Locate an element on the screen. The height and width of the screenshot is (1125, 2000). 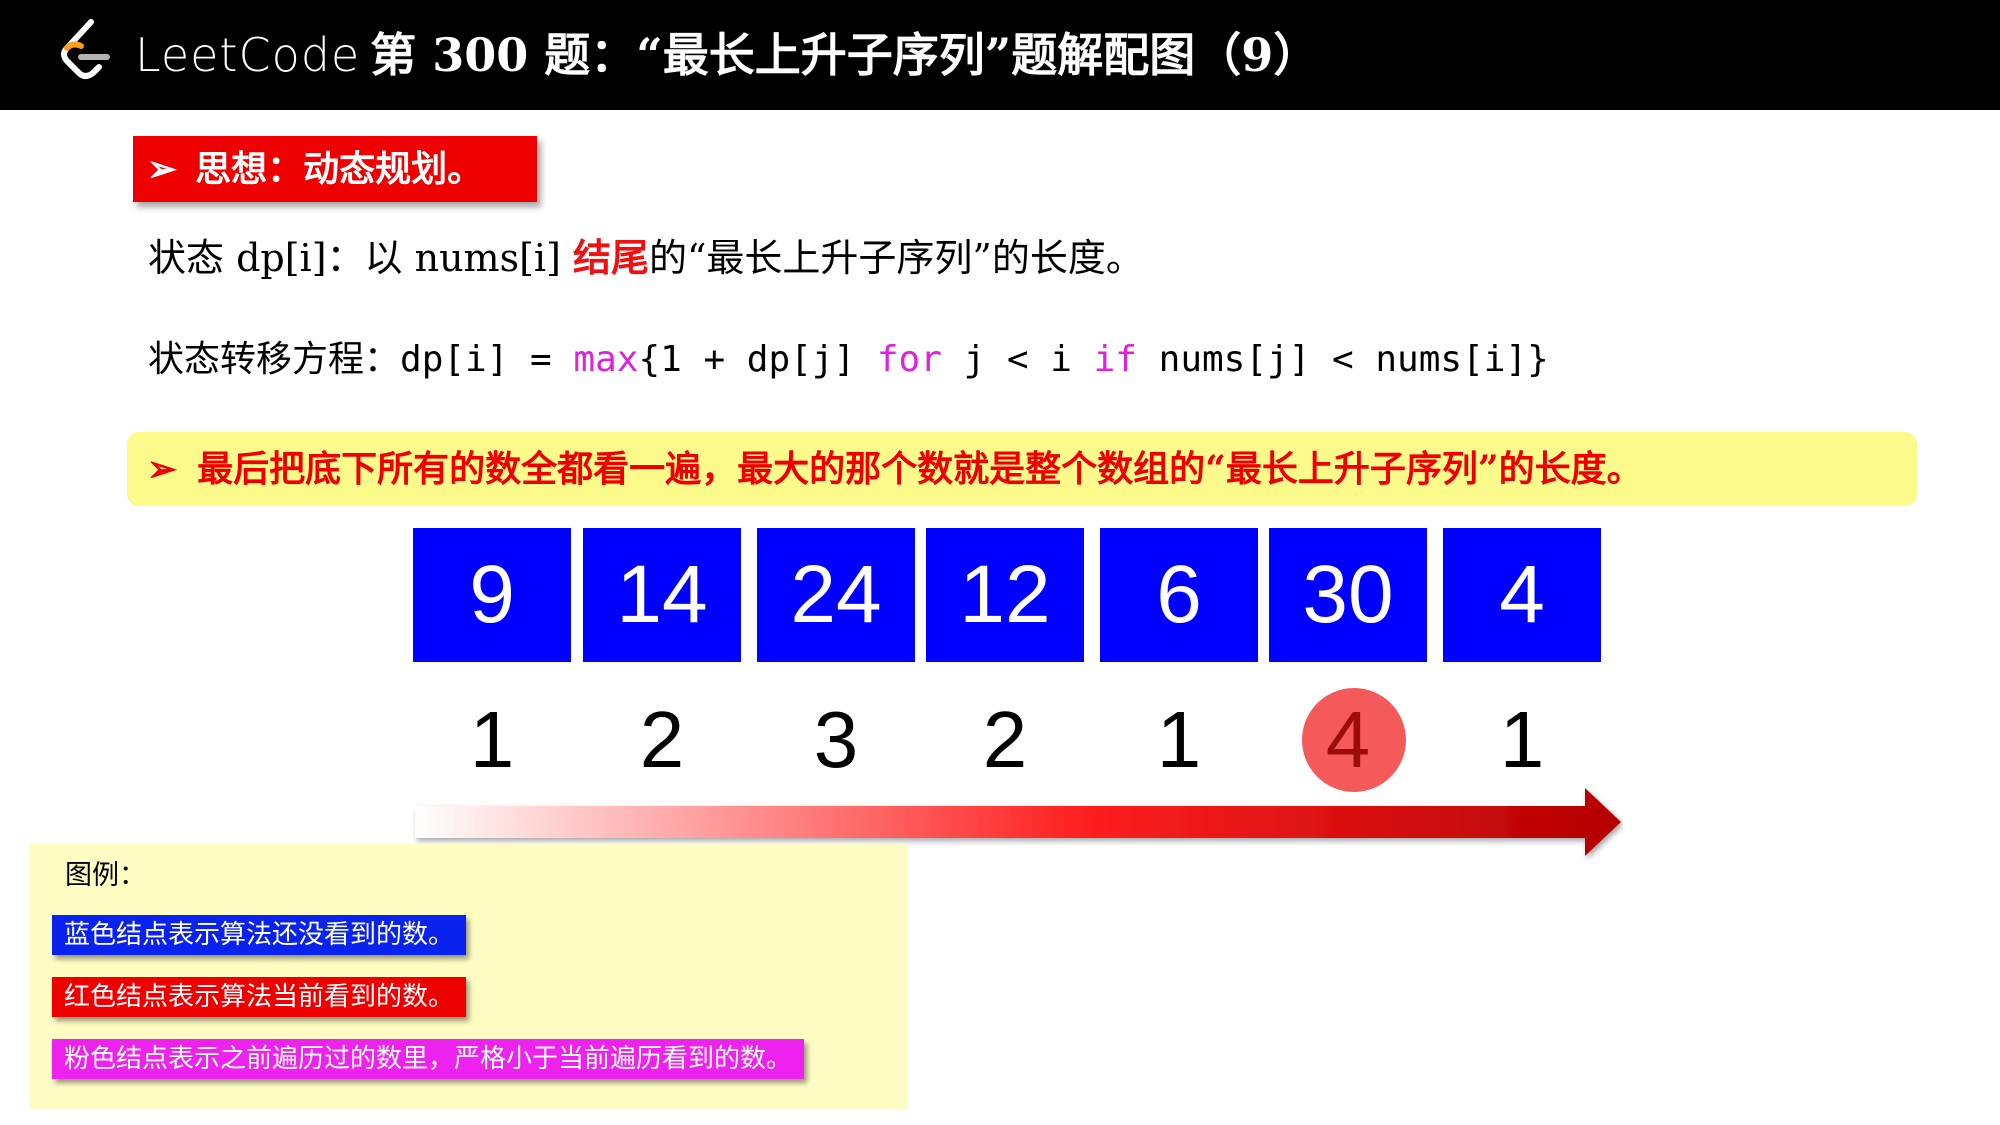
code-keyword-if: if is located at coordinates (1115, 359).